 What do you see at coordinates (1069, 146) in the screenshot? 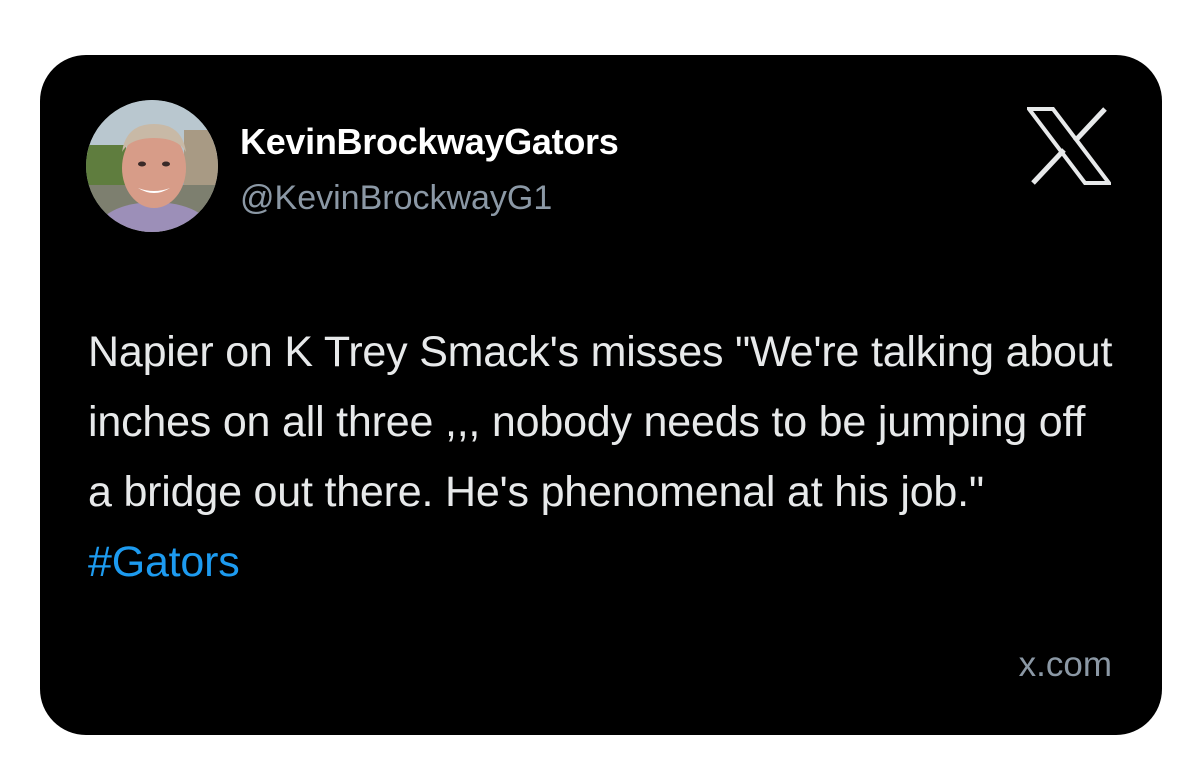
I see `x-logo-icon` at bounding box center [1069, 146].